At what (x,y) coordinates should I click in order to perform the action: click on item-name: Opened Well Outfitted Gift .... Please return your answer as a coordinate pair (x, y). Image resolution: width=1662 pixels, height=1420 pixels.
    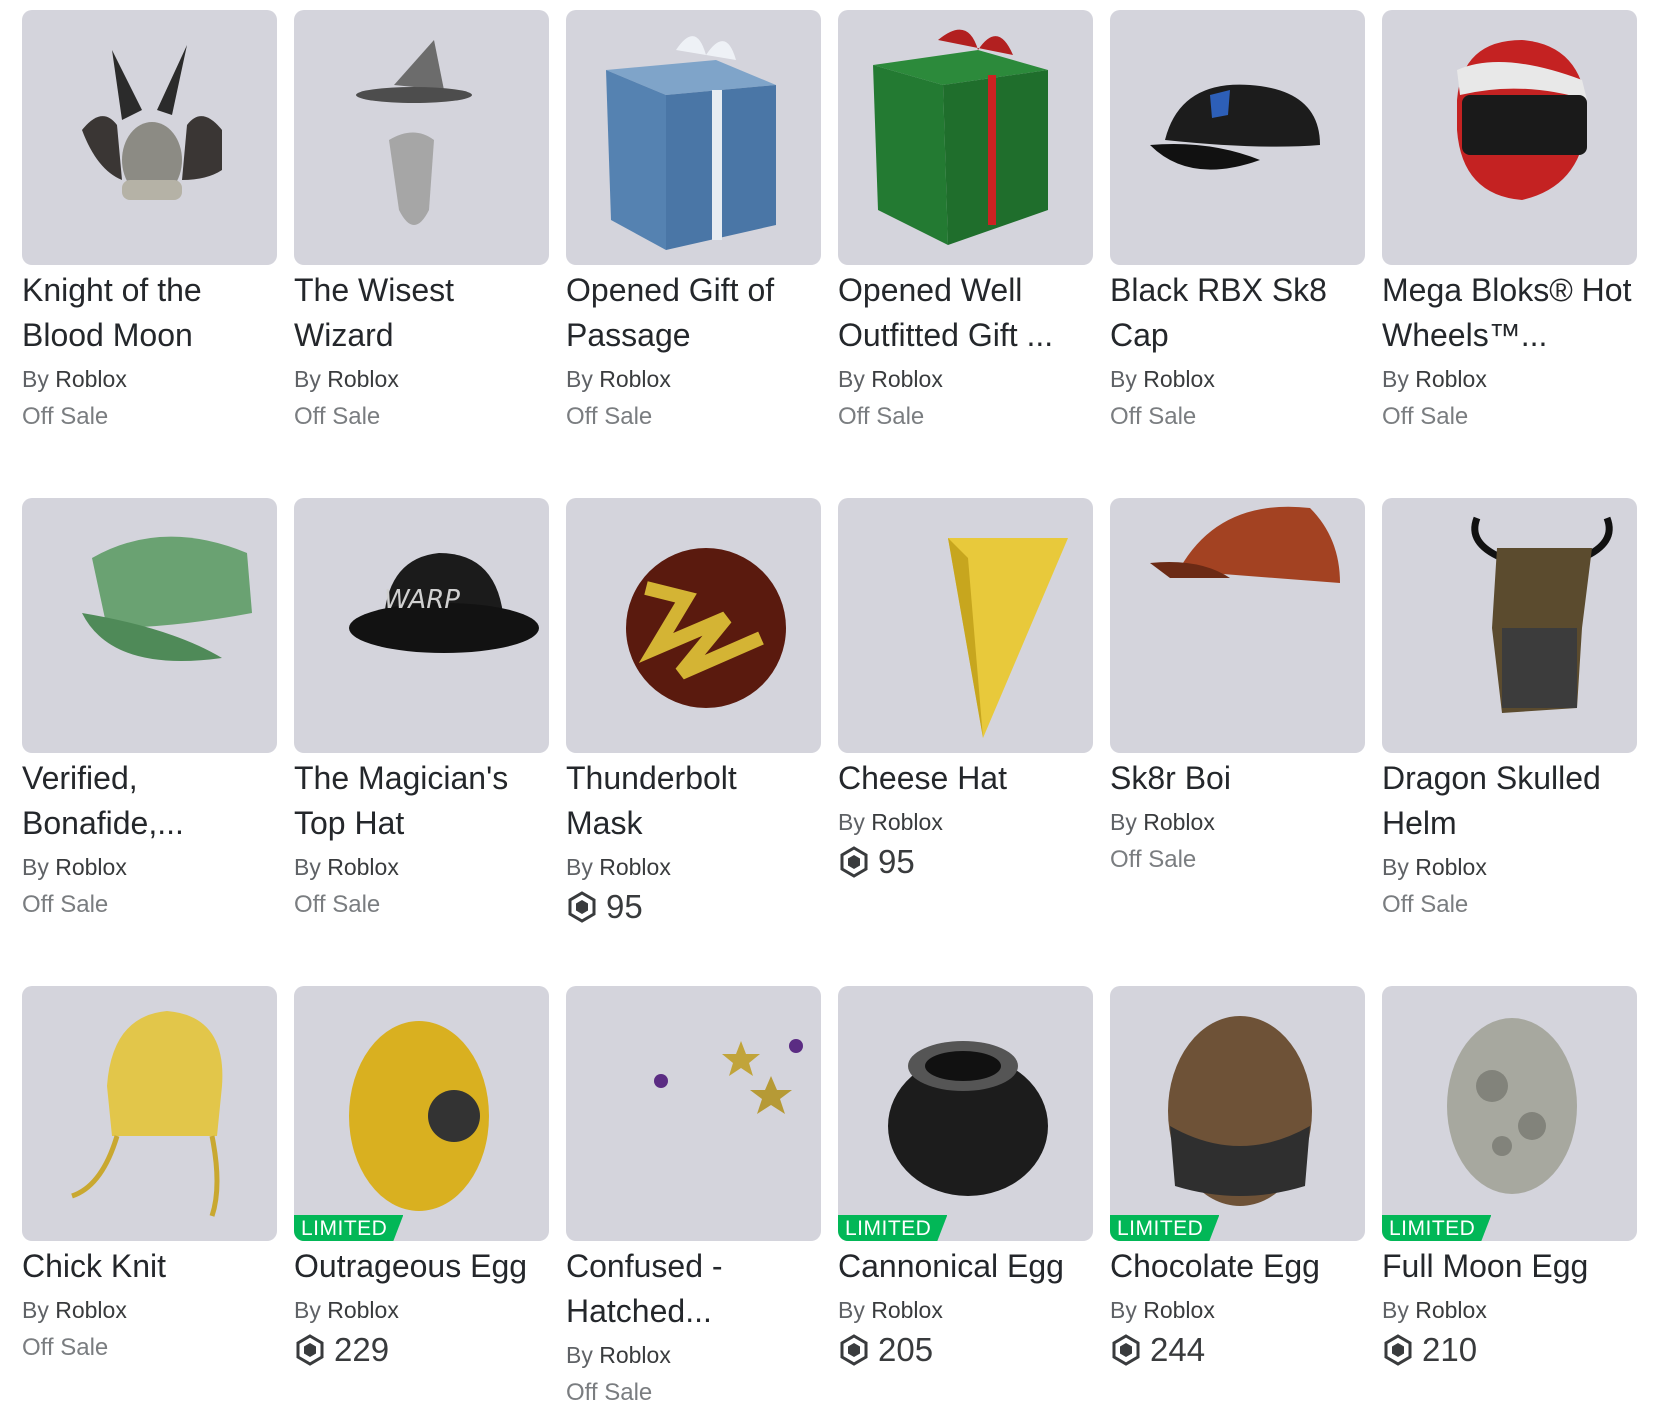
    Looking at the image, I should click on (965, 313).